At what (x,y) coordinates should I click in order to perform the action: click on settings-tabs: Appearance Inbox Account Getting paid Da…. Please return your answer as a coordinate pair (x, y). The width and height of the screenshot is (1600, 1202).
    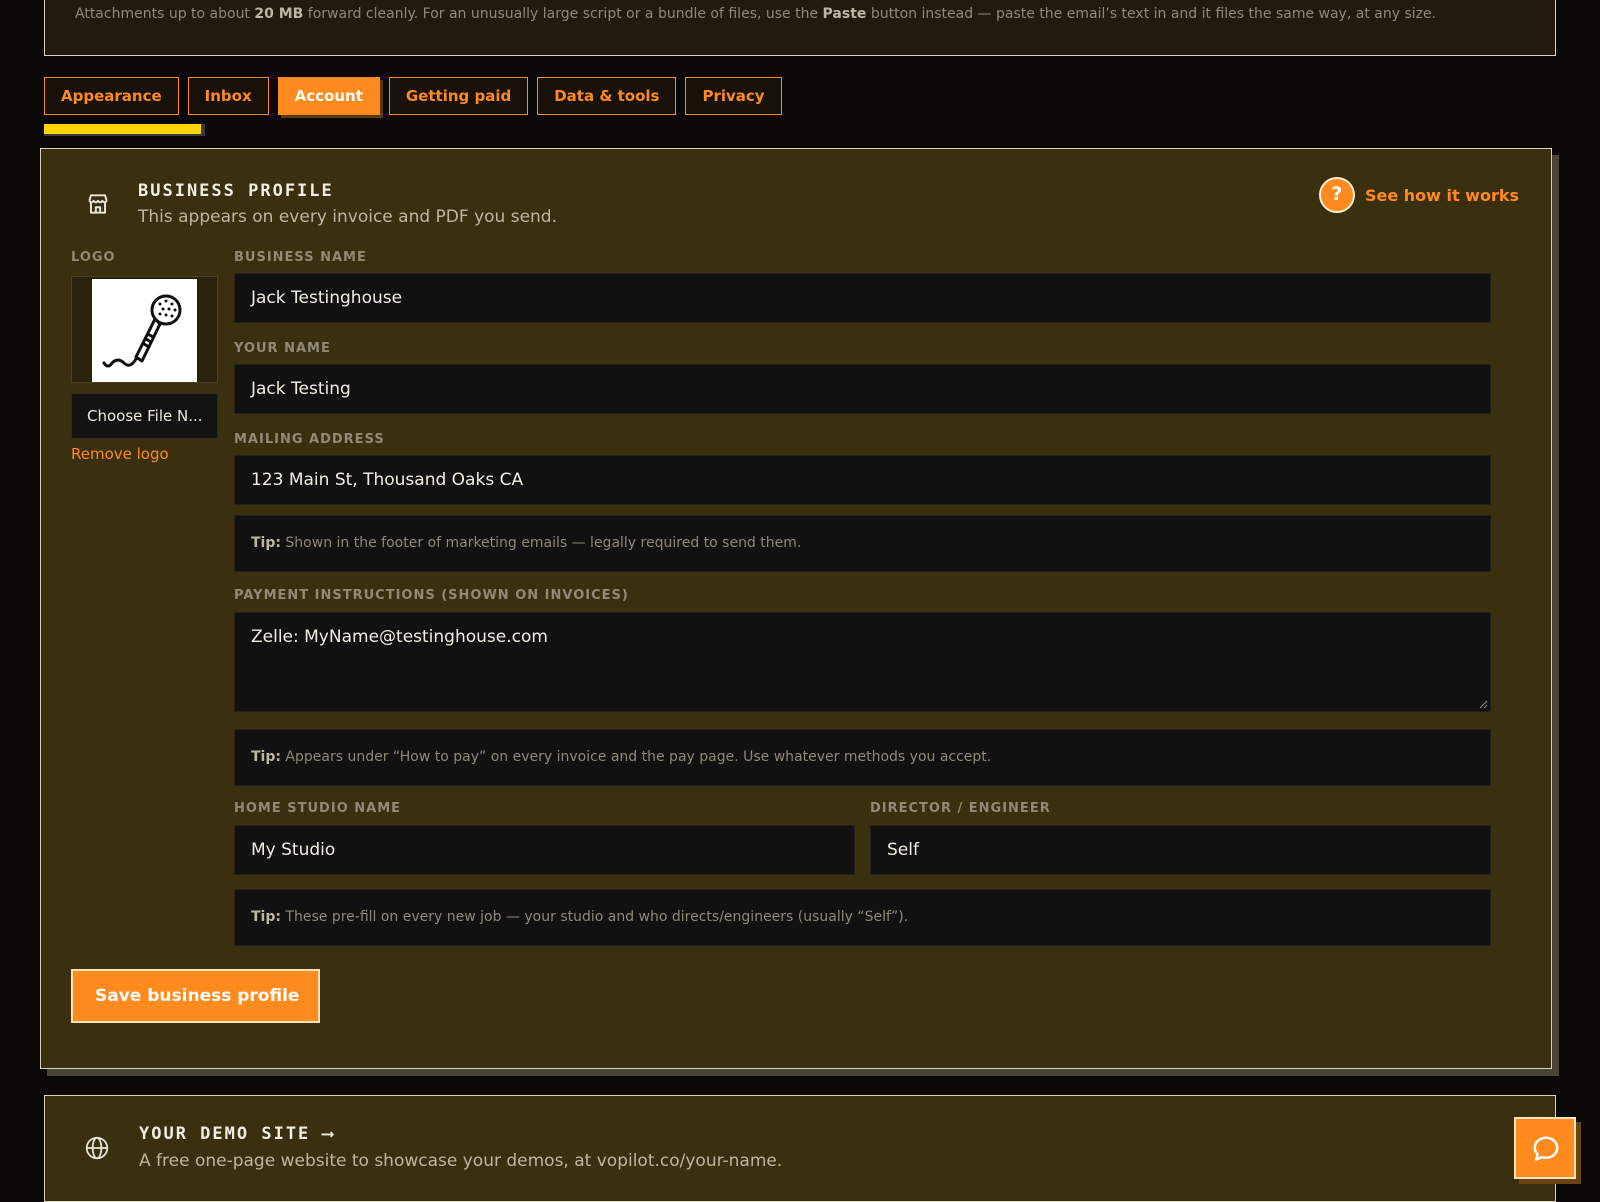
    Looking at the image, I should click on (413, 96).